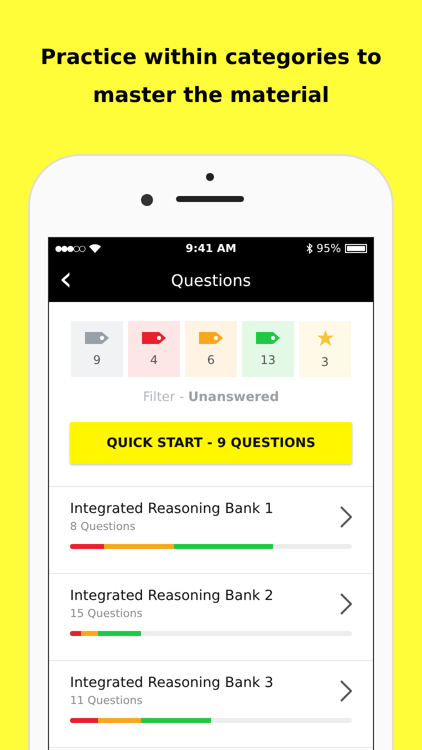  Describe the element at coordinates (356, 248) in the screenshot. I see `battery-icon` at that location.